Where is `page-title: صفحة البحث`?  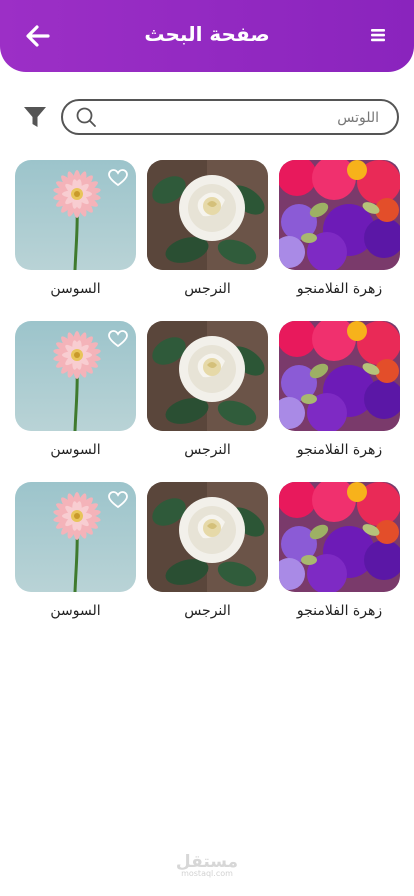 page-title: صفحة البحث is located at coordinates (207, 34).